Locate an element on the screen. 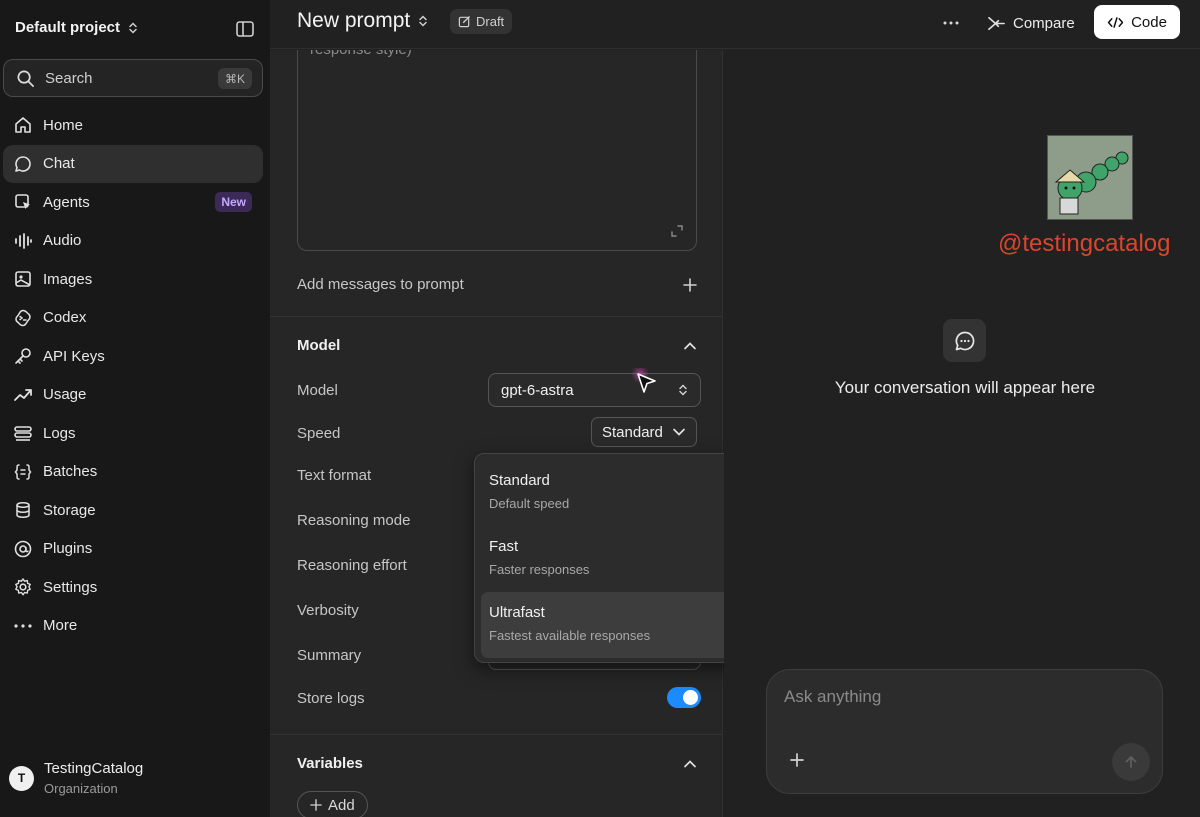 This screenshot has height=817, width=1200. project-selector: Default project is located at coordinates (77, 27).